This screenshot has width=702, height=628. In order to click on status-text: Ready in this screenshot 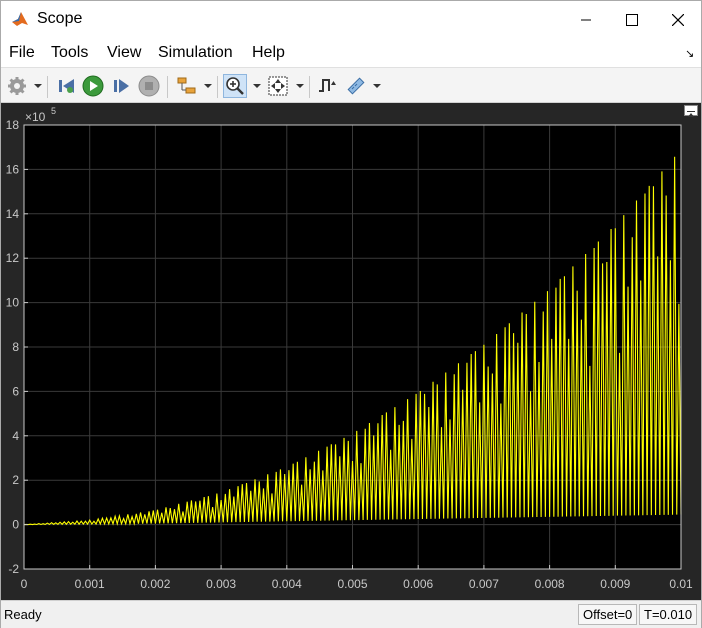, I will do `click(23, 614)`.